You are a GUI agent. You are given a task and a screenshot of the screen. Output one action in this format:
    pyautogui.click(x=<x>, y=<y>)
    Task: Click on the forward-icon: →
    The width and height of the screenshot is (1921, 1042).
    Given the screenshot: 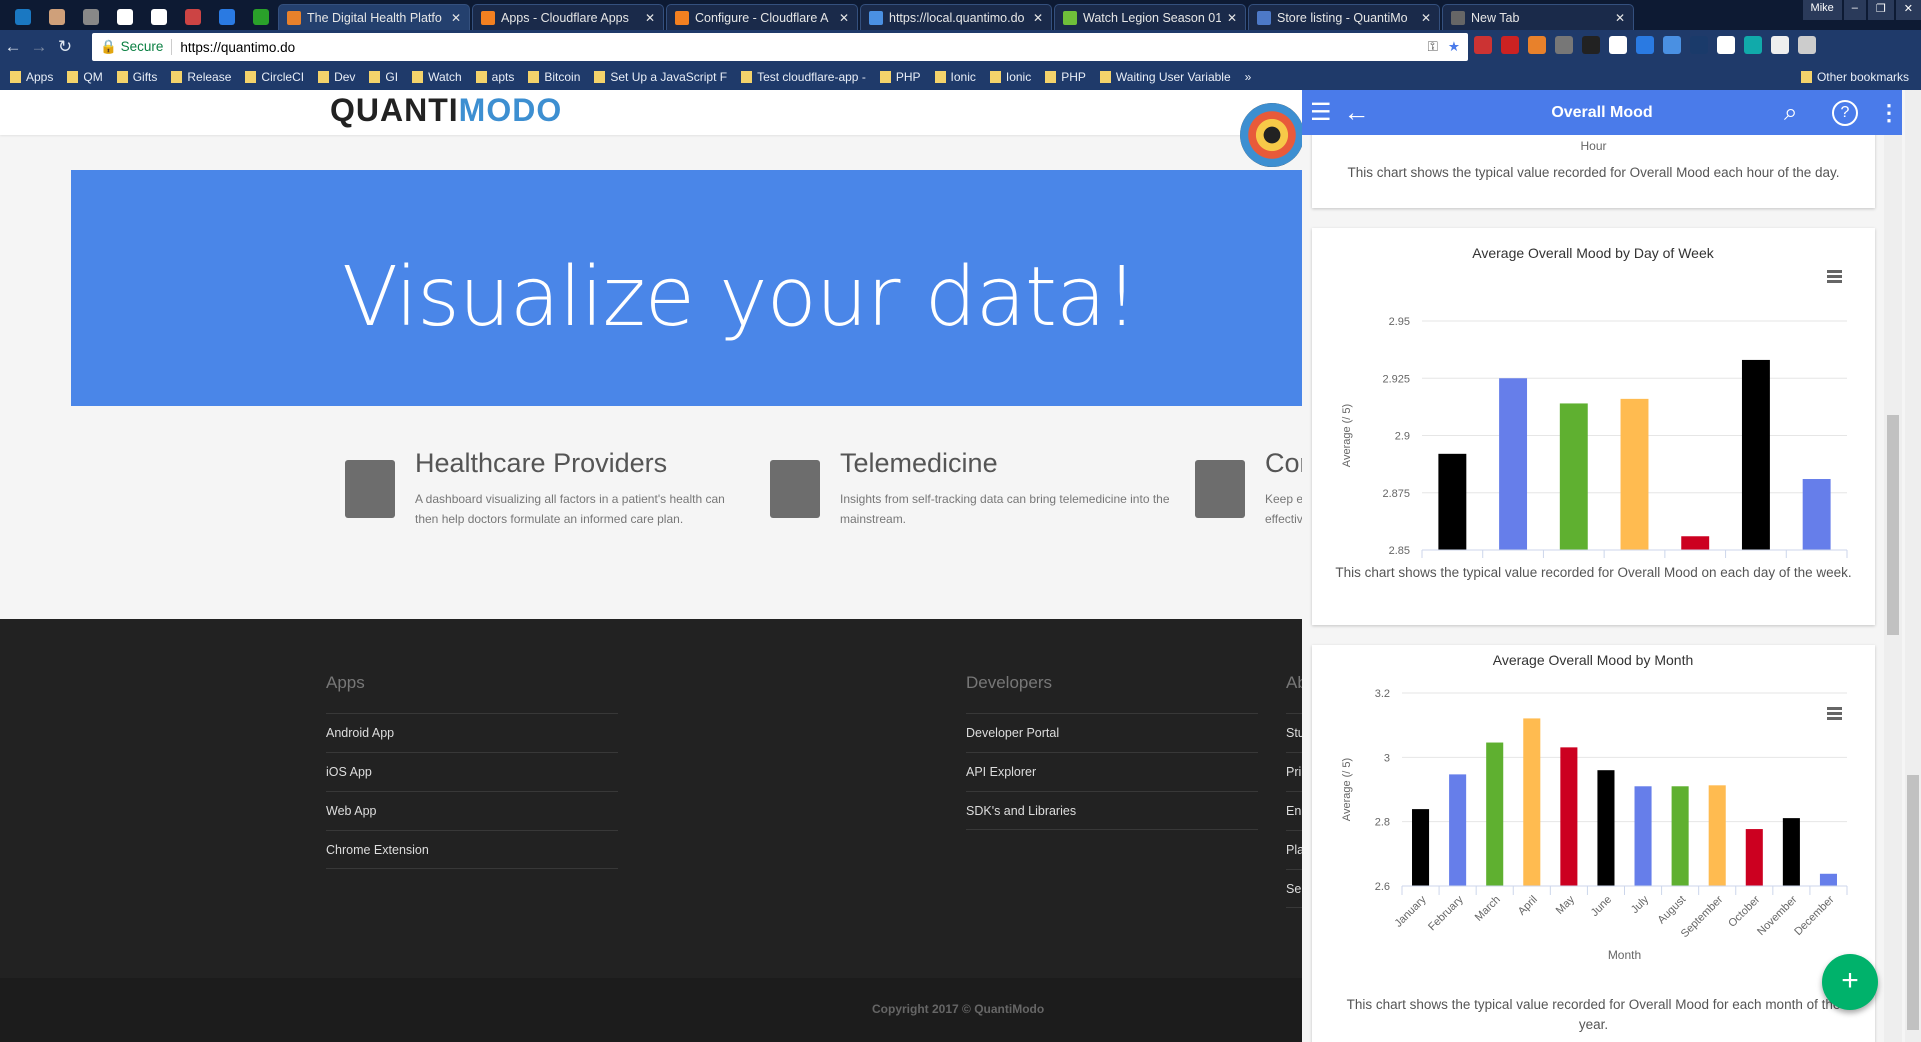 What is the action you would take?
    pyautogui.click(x=39, y=47)
    